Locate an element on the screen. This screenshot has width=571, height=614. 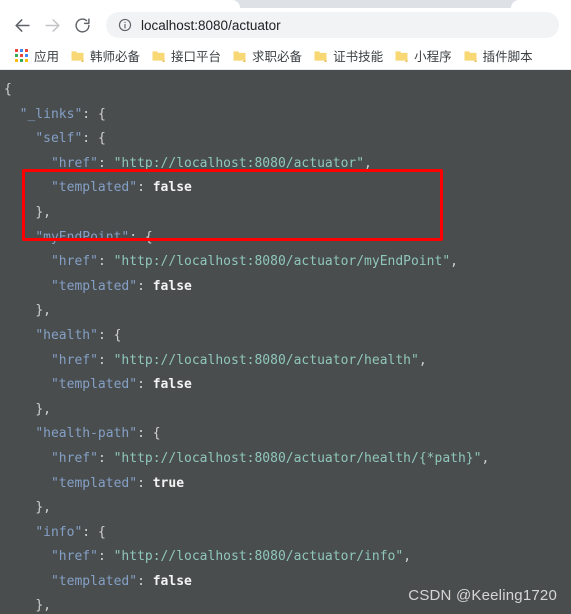
forward-button is located at coordinates (52, 25).